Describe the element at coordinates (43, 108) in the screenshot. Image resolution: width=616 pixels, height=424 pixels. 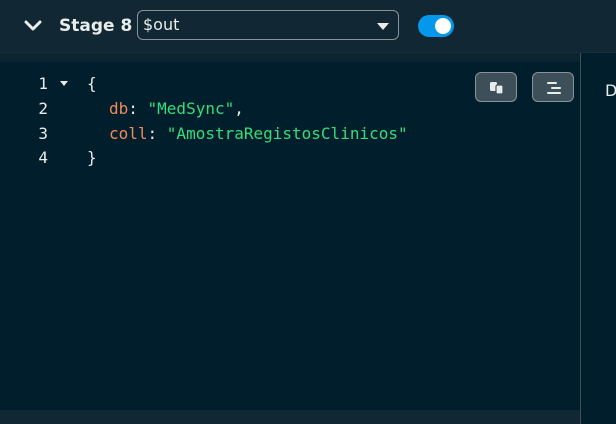
I see `line-number: 2` at that location.